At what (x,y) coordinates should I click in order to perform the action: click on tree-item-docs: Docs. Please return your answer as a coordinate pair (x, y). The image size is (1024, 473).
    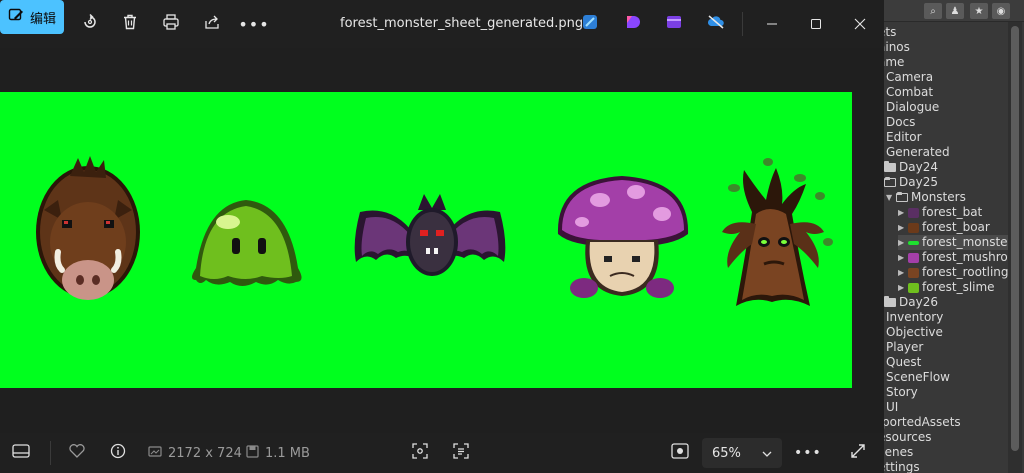
    Looking at the image, I should click on (900, 122).